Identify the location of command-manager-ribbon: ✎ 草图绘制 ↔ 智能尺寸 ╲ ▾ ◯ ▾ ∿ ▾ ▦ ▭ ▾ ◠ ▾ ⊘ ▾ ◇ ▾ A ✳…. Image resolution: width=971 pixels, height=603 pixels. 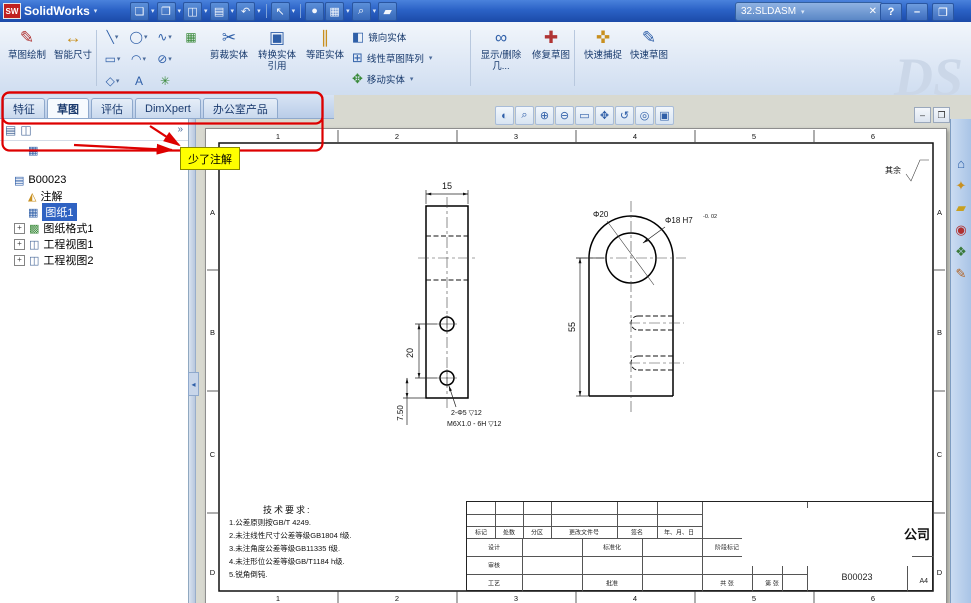
(485, 64).